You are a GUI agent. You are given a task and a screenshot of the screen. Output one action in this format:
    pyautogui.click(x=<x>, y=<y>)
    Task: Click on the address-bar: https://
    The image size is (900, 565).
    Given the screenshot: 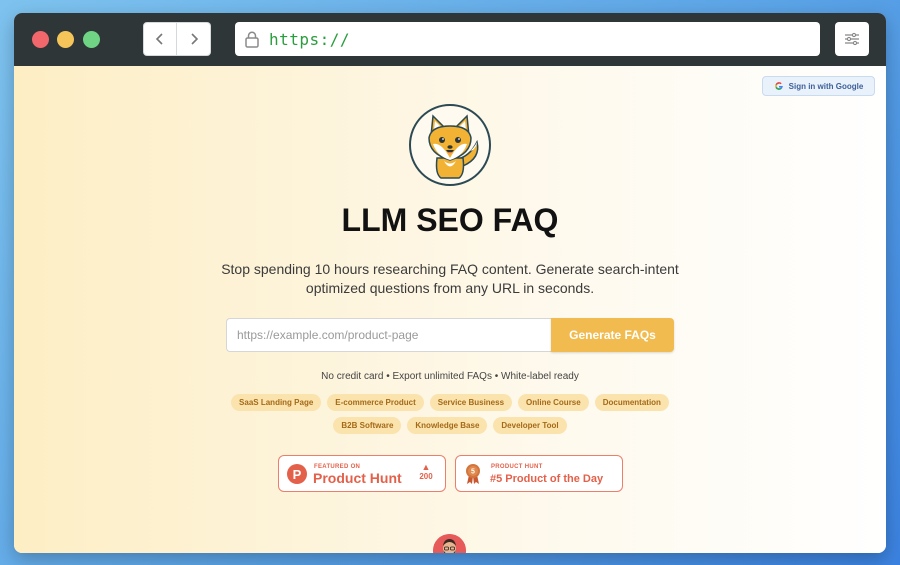 What is the action you would take?
    pyautogui.click(x=527, y=39)
    